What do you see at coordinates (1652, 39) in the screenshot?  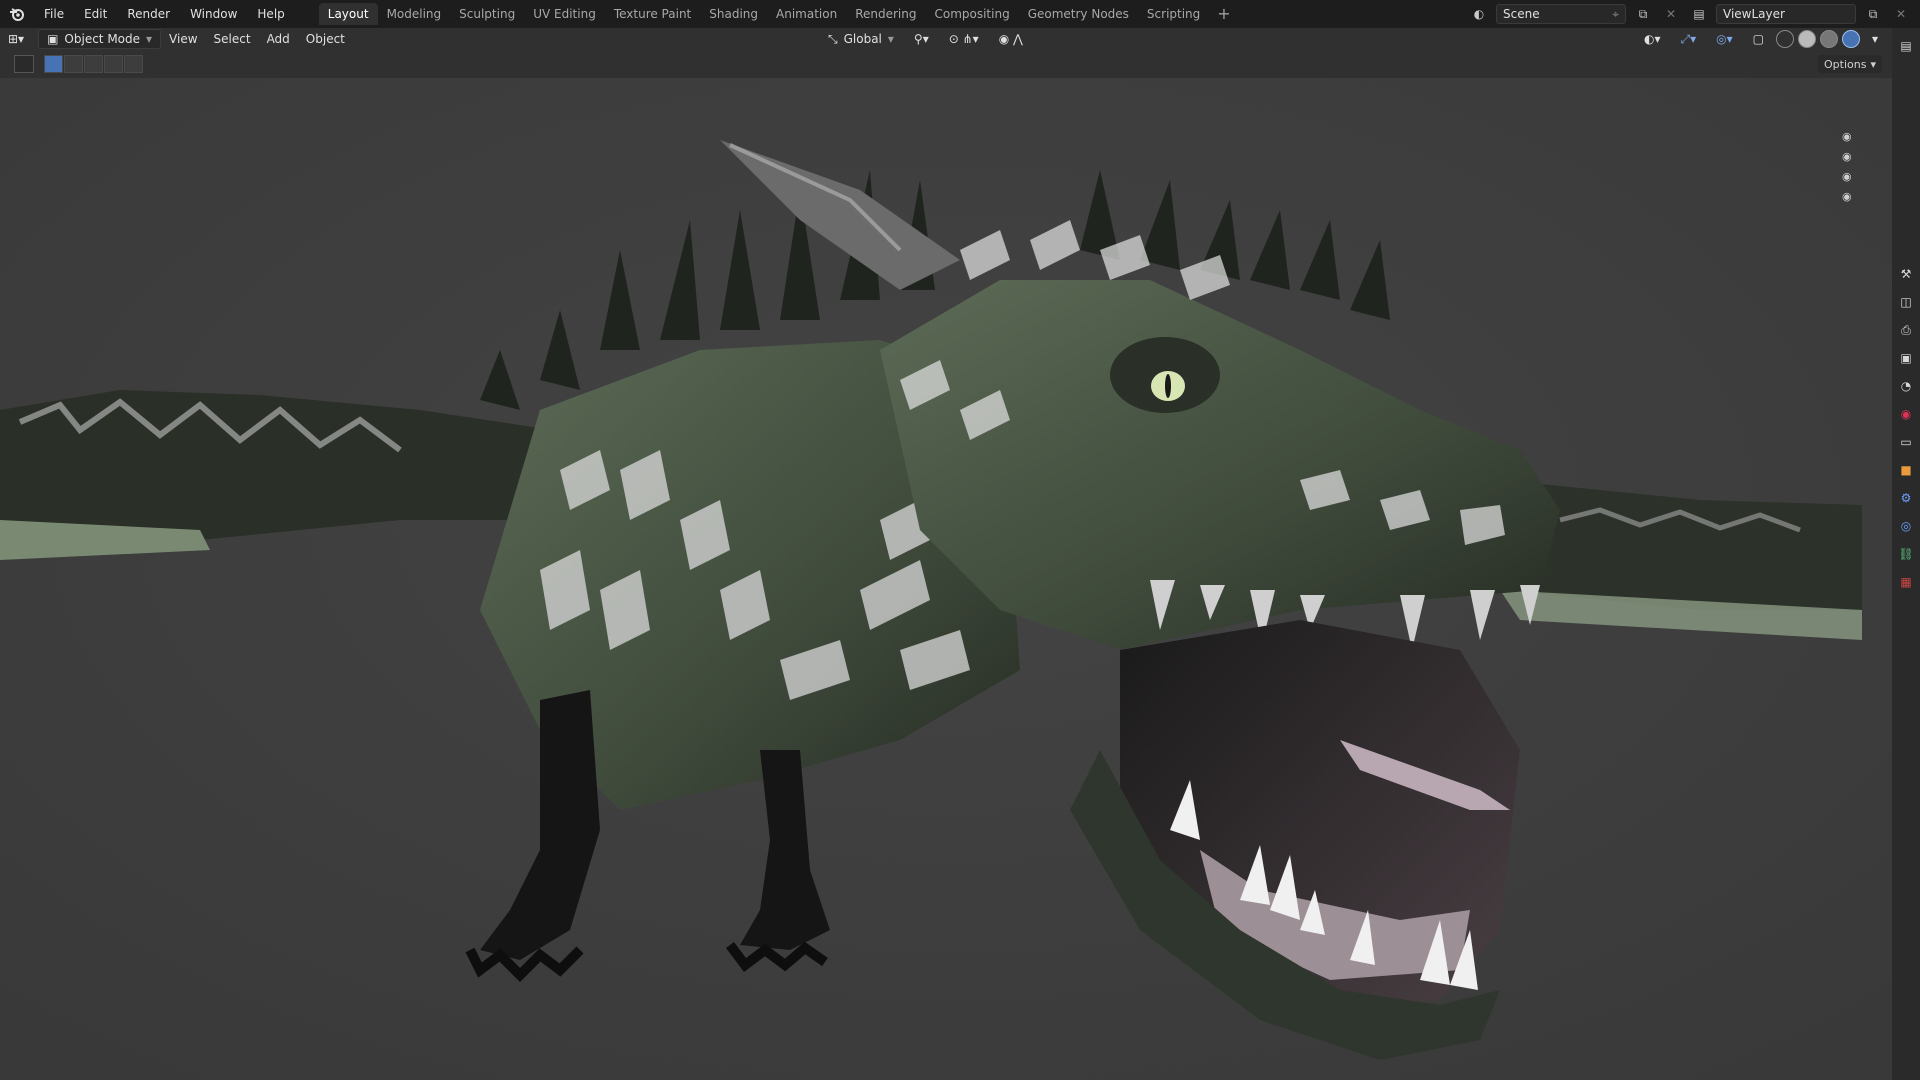 I see `visibility-icon: ◐▾` at bounding box center [1652, 39].